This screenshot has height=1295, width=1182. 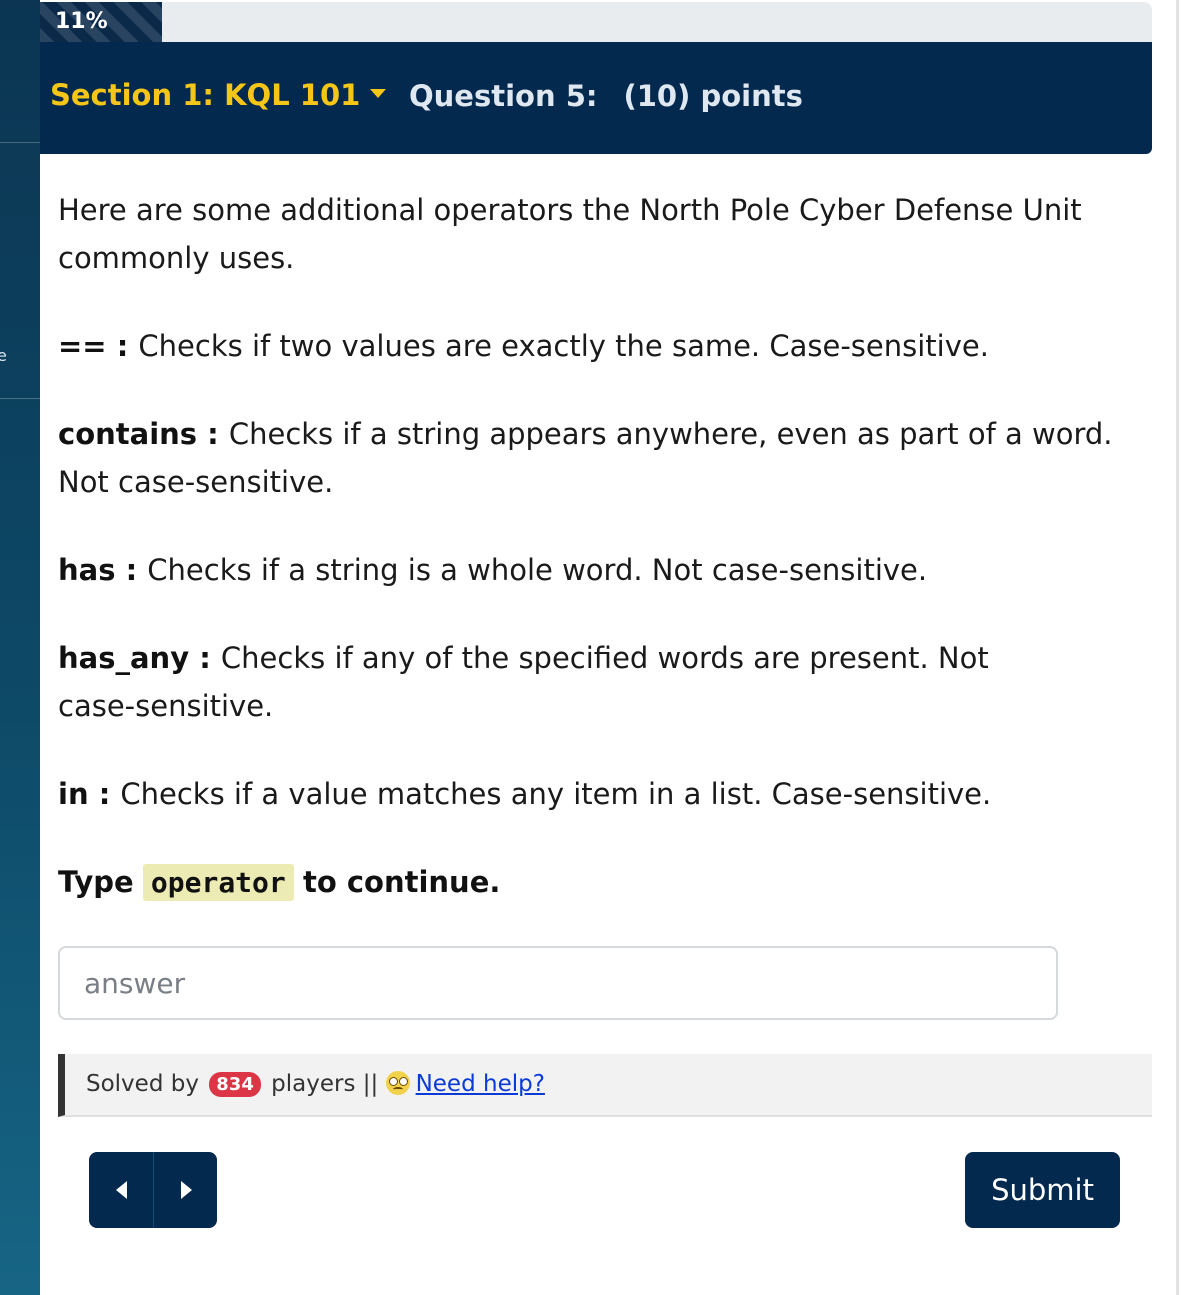 I want to click on answer-input, so click(x=558, y=983).